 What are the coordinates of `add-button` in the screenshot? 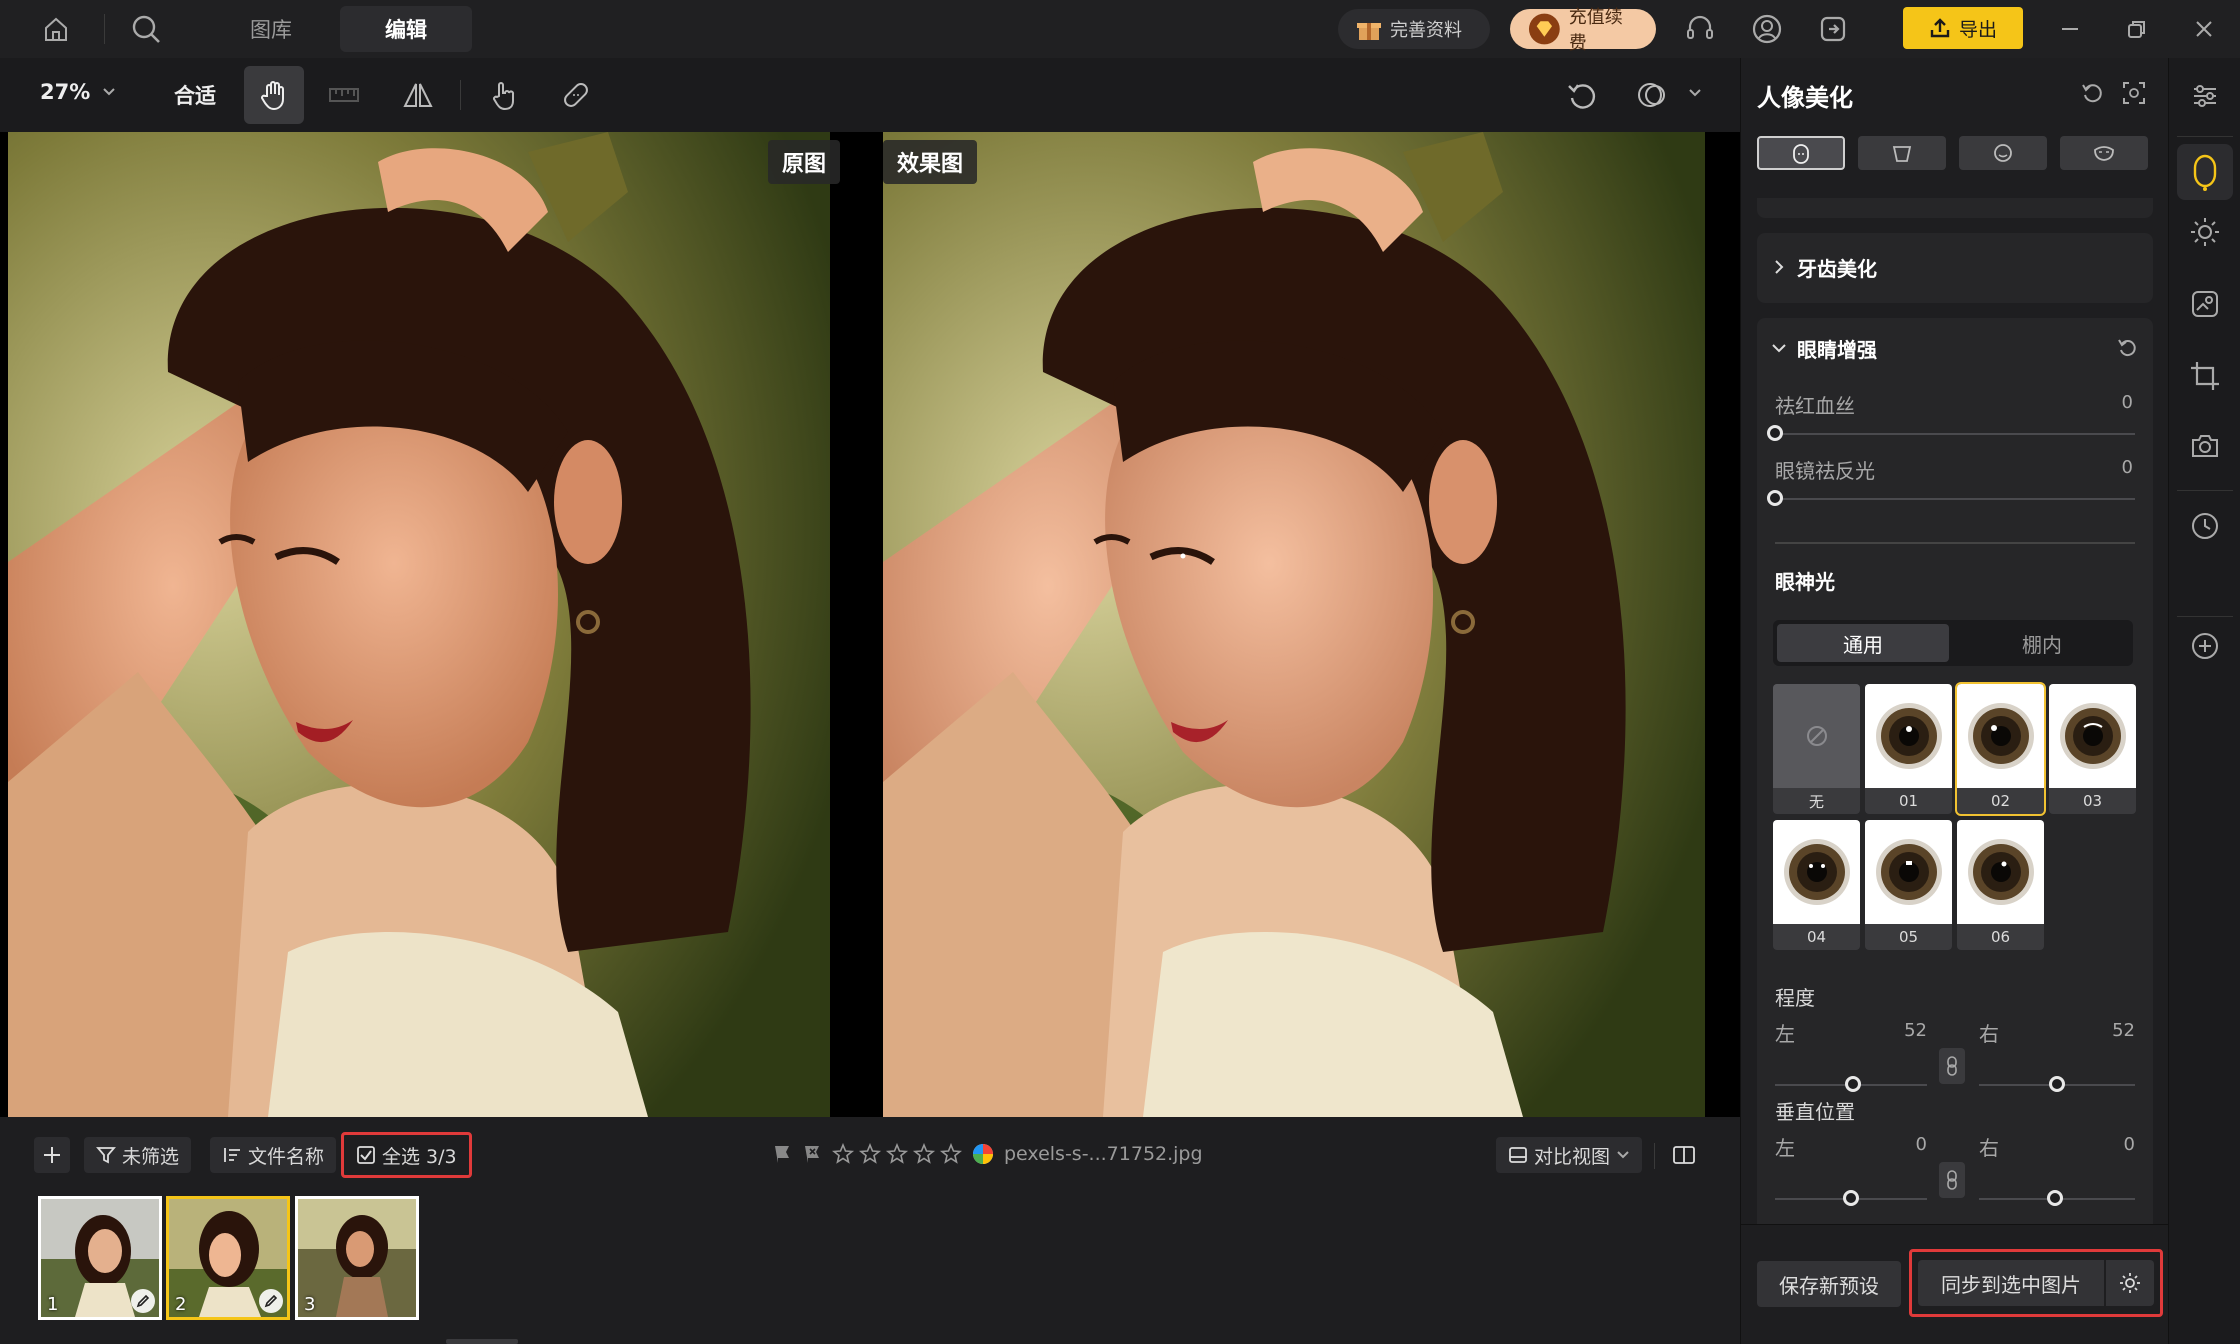 It's located at (52, 1155).